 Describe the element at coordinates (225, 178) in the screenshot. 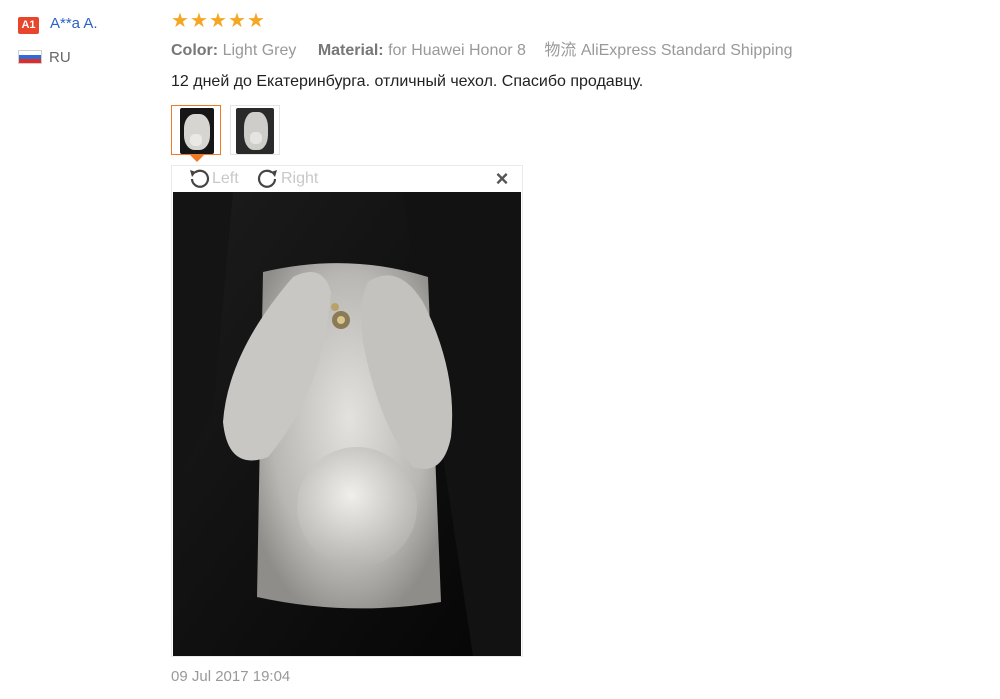

I see `rotate-left-label: Left` at that location.